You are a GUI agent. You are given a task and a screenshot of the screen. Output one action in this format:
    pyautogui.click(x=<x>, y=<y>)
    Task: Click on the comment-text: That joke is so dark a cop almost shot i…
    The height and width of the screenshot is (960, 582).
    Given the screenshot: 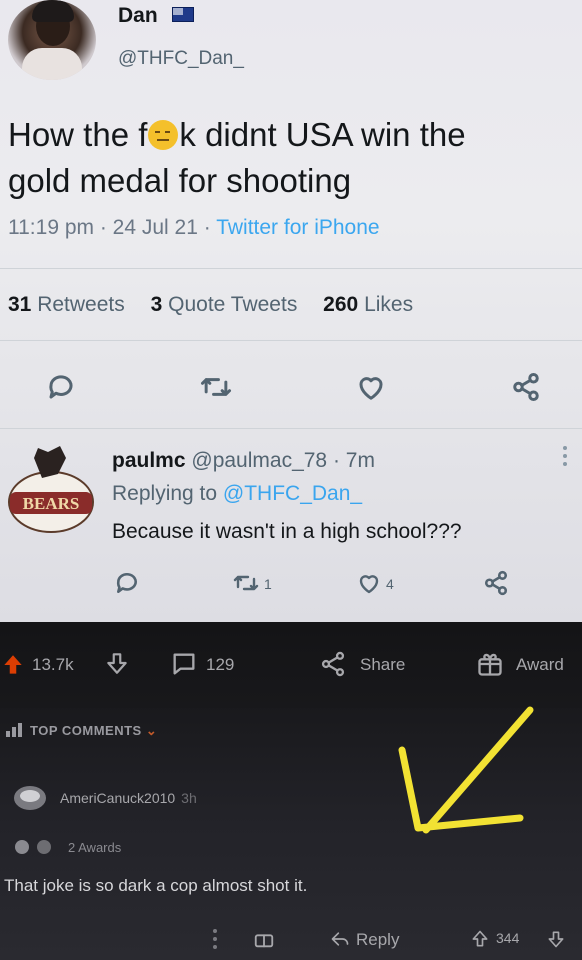 What is the action you would take?
    pyautogui.click(x=156, y=885)
    